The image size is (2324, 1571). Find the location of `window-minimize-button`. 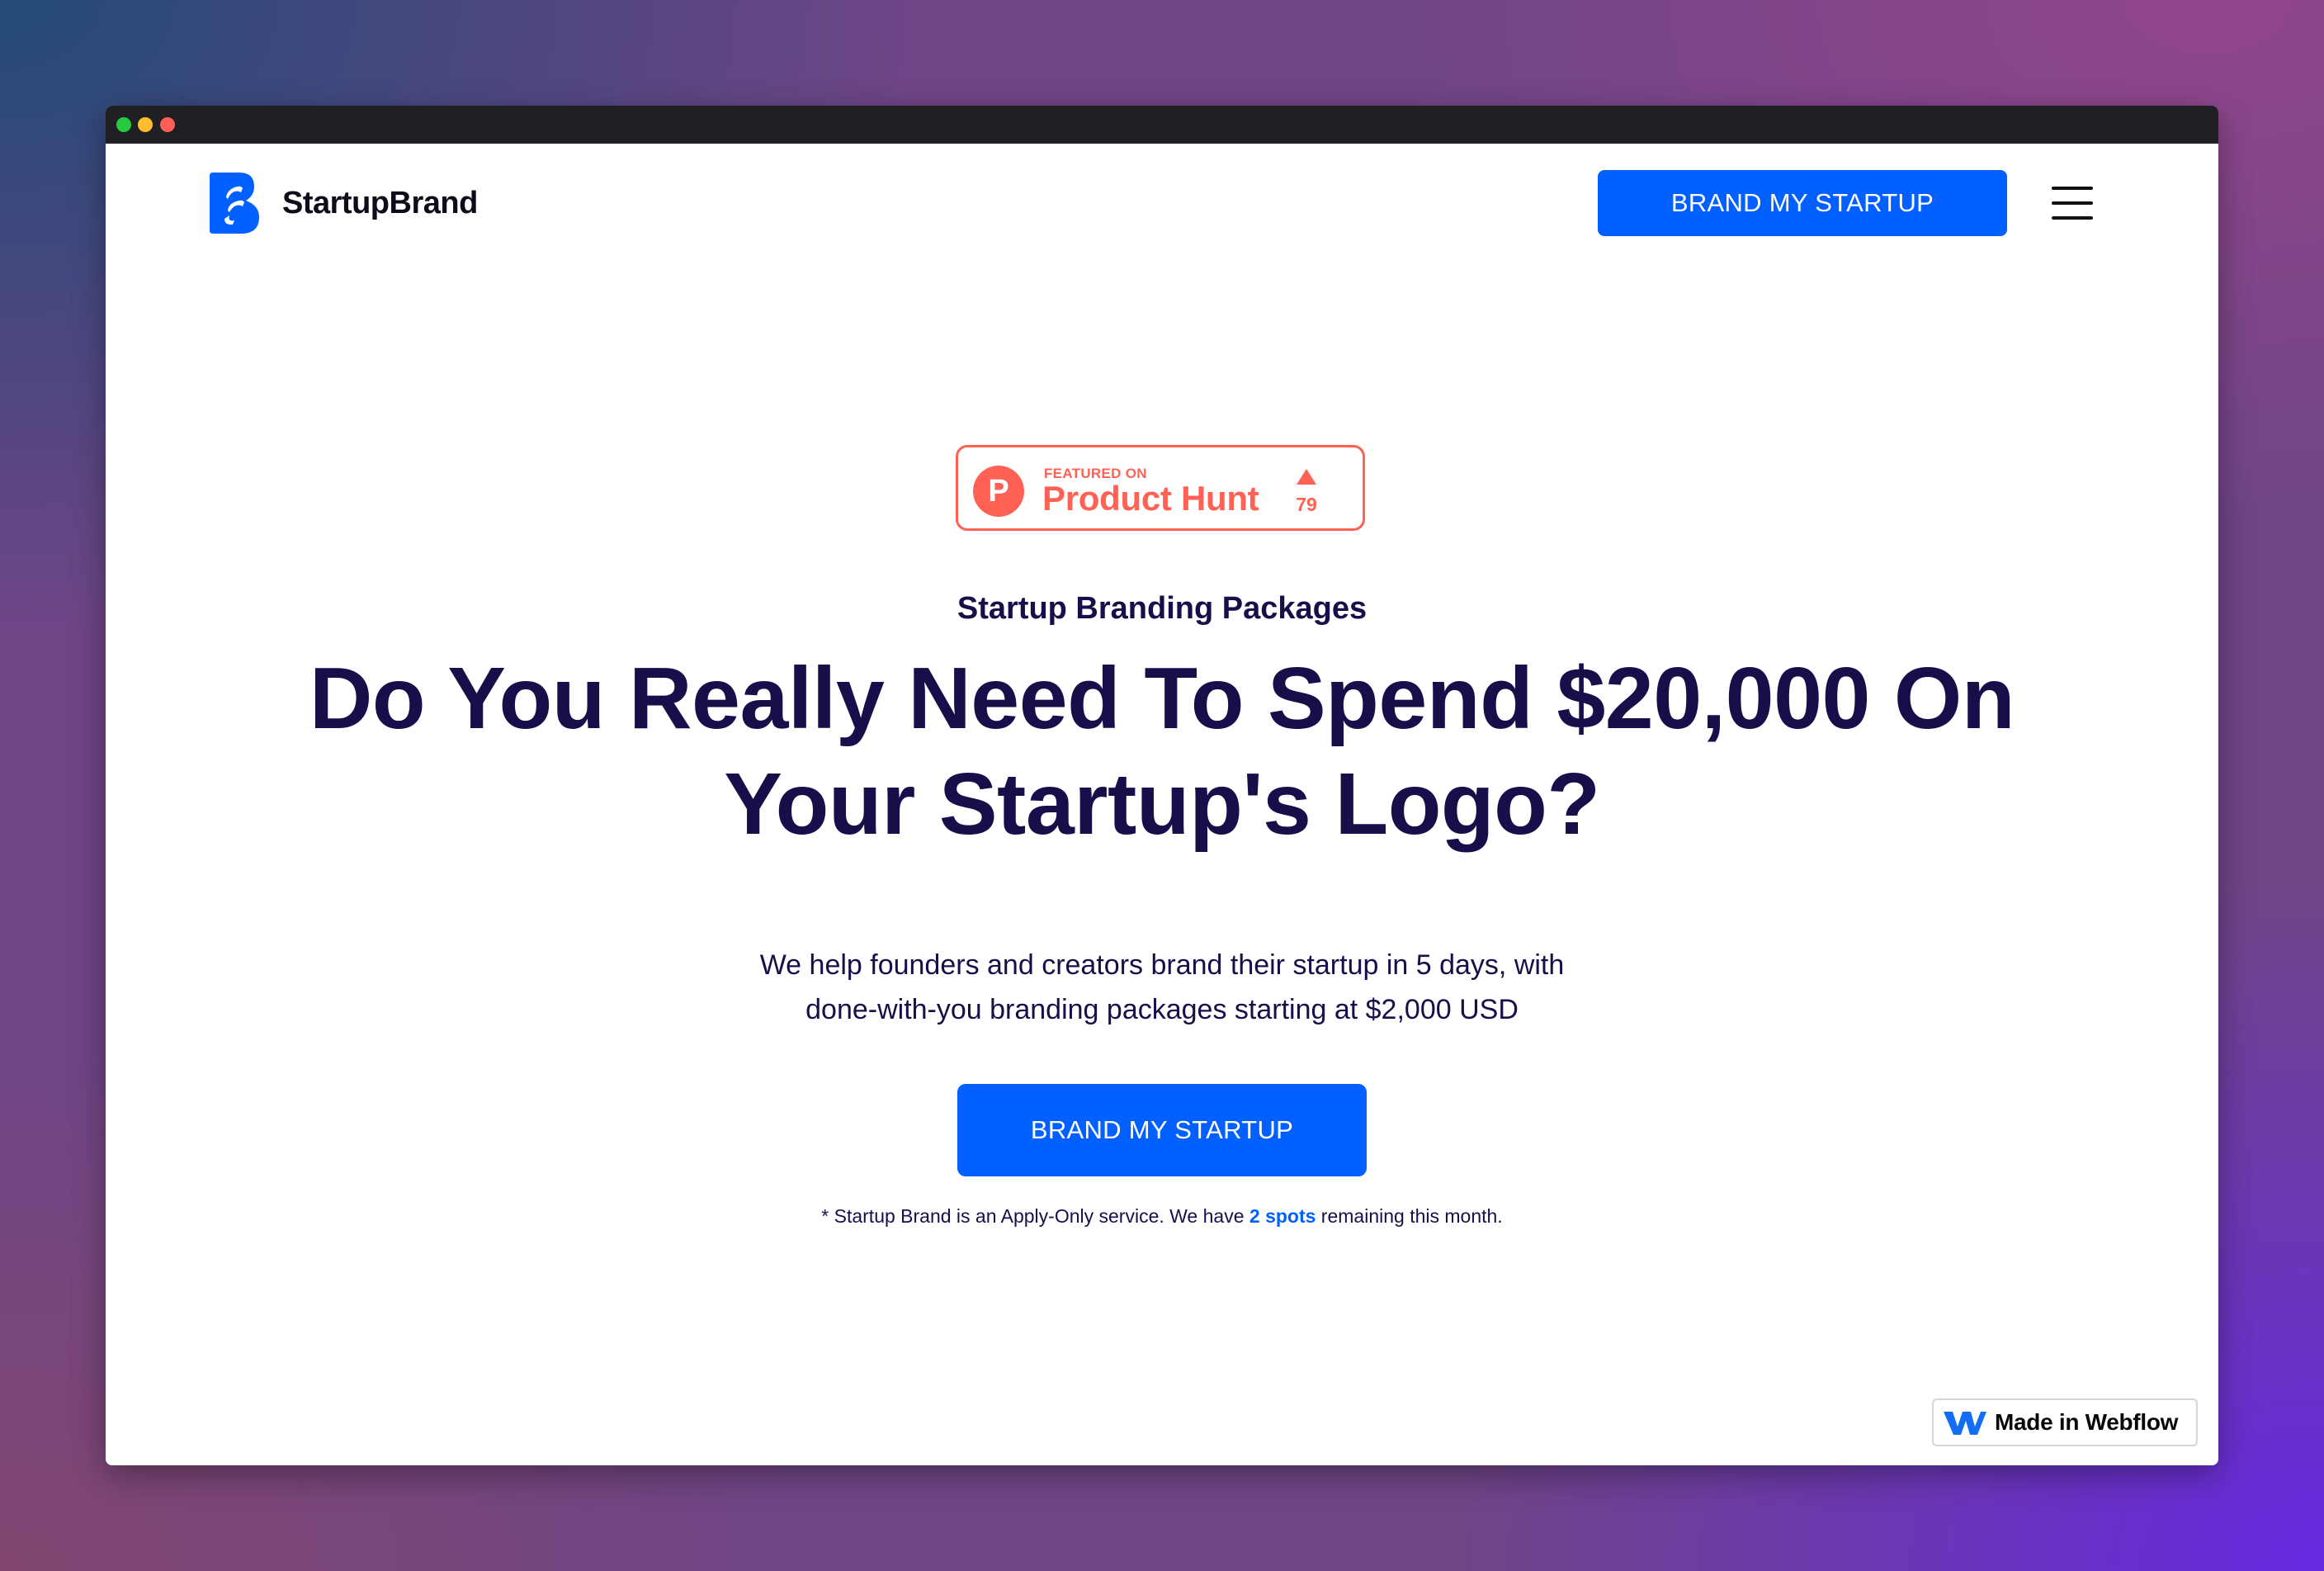

window-minimize-button is located at coordinates (145, 124).